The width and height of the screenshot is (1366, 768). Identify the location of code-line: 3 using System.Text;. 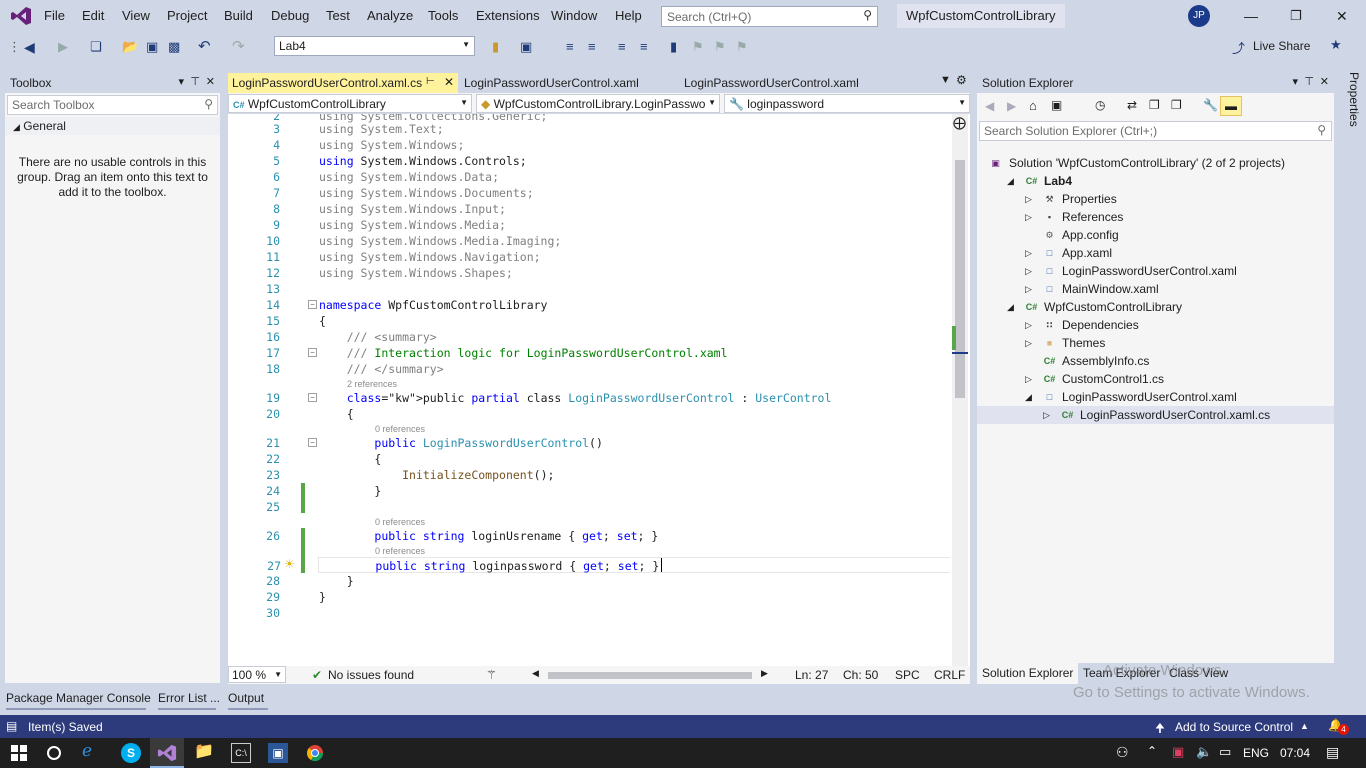
(589, 129).